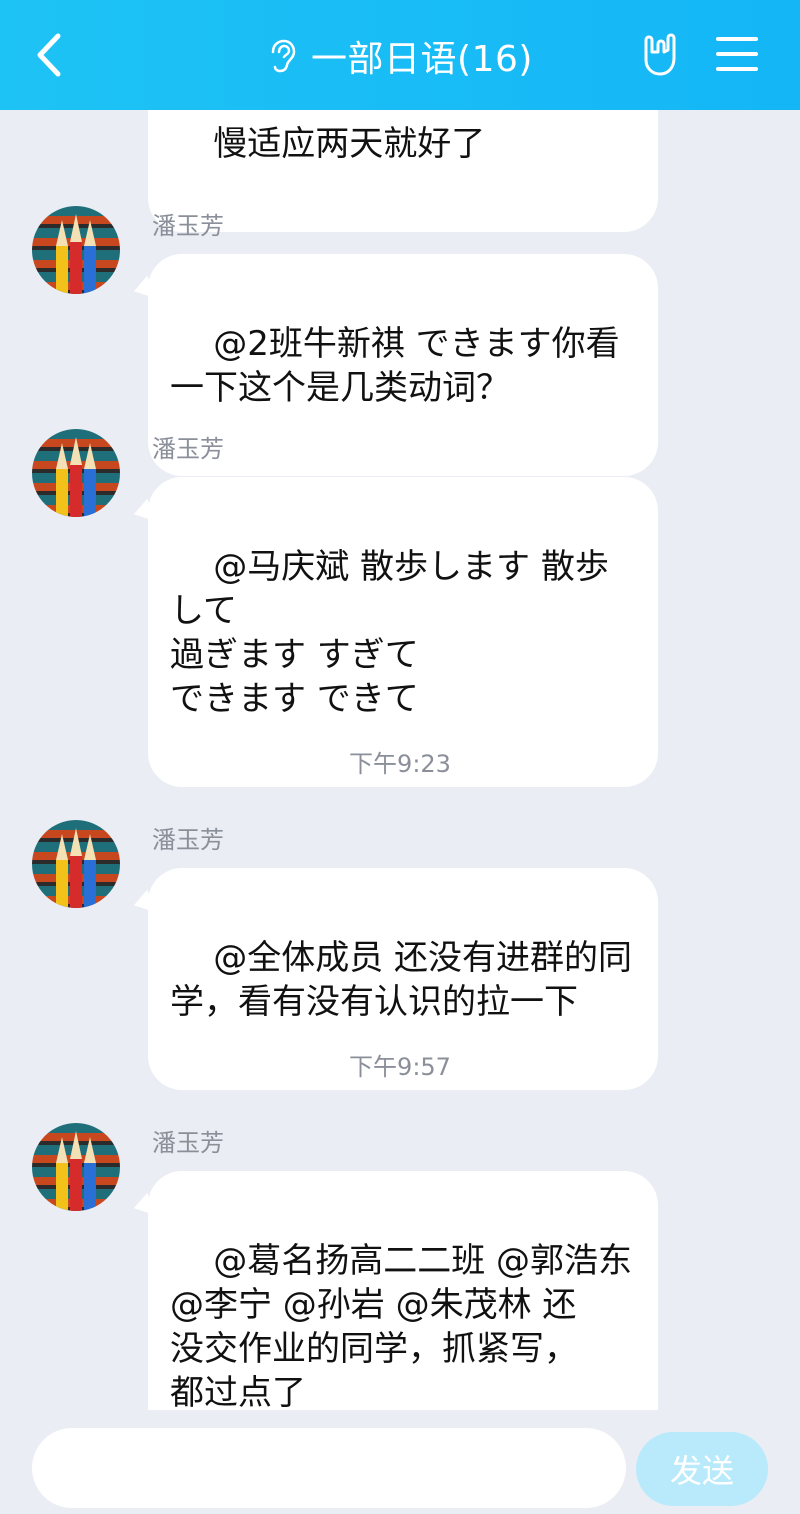 Image resolution: width=800 pixels, height=1514 pixels. I want to click on composer-bar: 发送, so click(400, 1462).